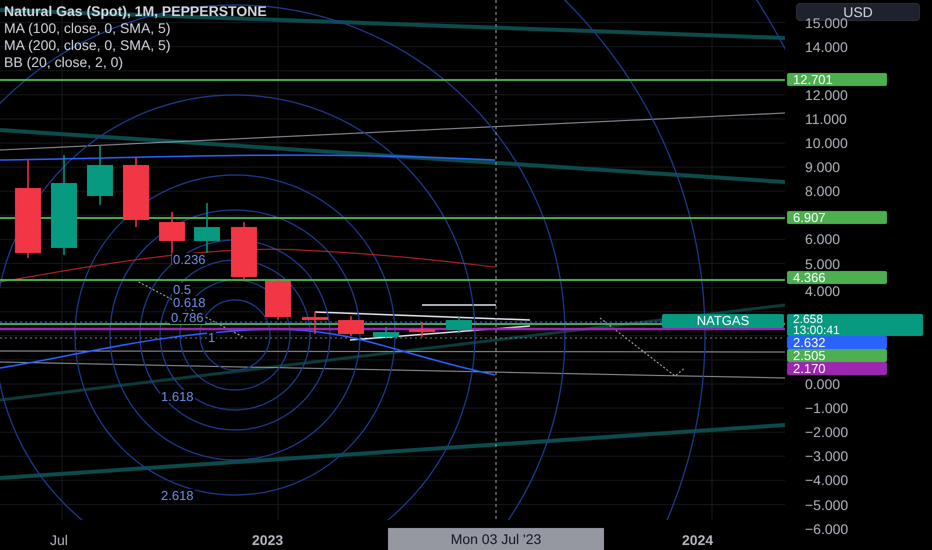 This screenshot has width=932, height=550. What do you see at coordinates (837, 277) in the screenshot?
I see `price-tag: 4.366` at bounding box center [837, 277].